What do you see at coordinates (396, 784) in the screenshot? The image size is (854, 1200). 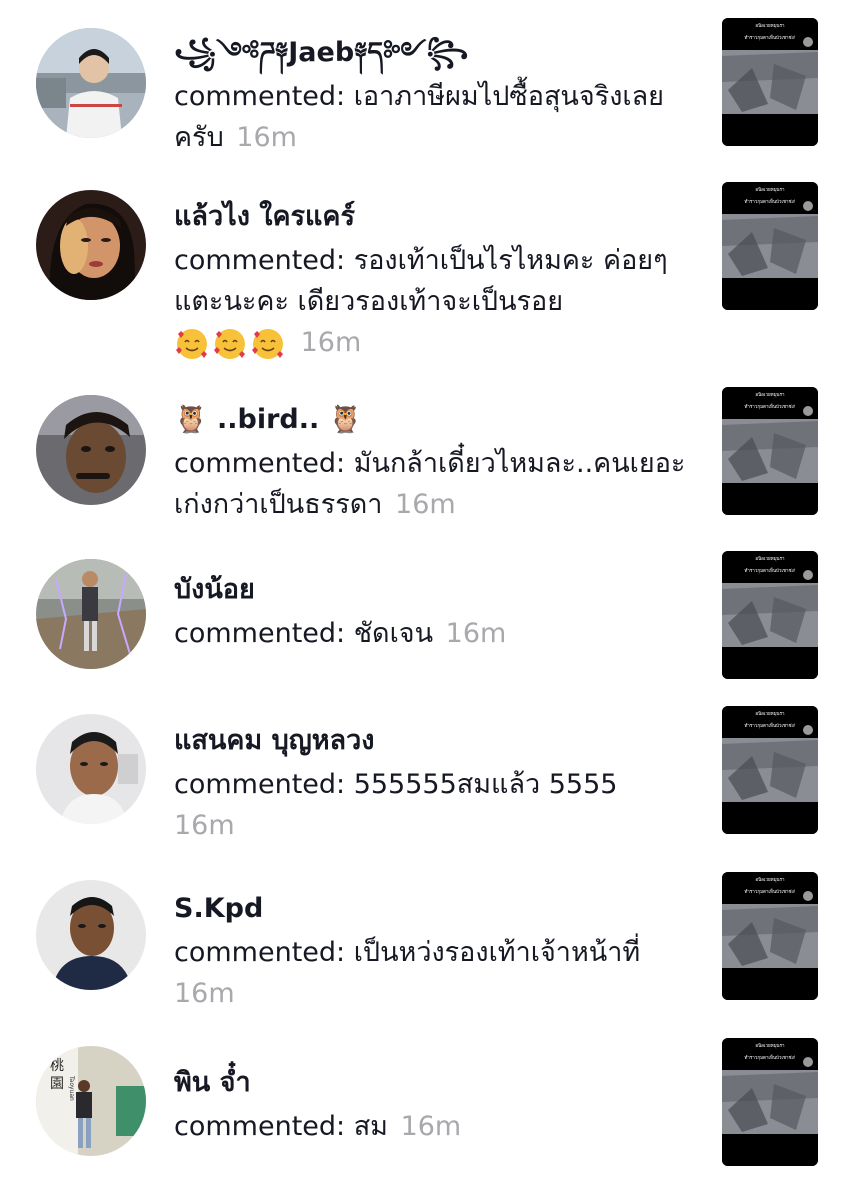 I see `comment-body: commented: 555555สมแล้ว 5555` at bounding box center [396, 784].